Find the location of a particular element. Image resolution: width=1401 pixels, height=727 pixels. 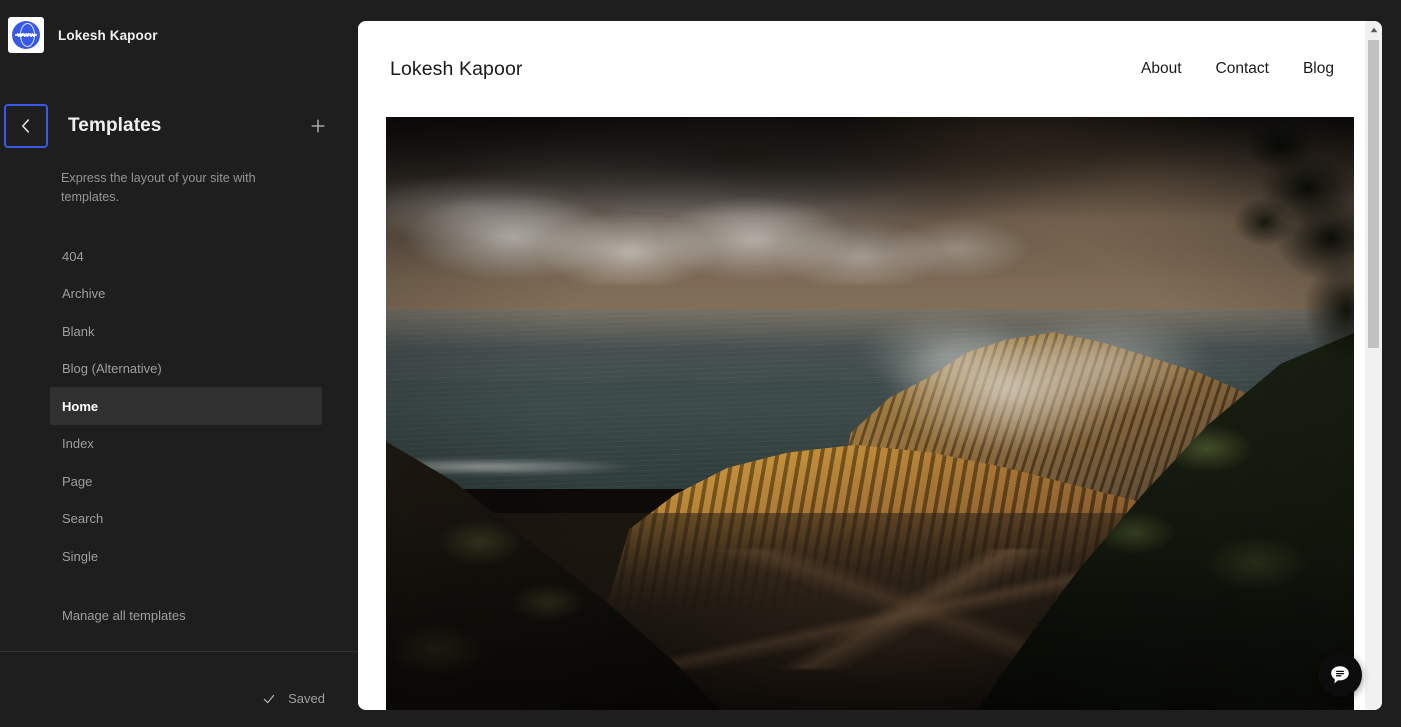

back-button is located at coordinates (26, 126).